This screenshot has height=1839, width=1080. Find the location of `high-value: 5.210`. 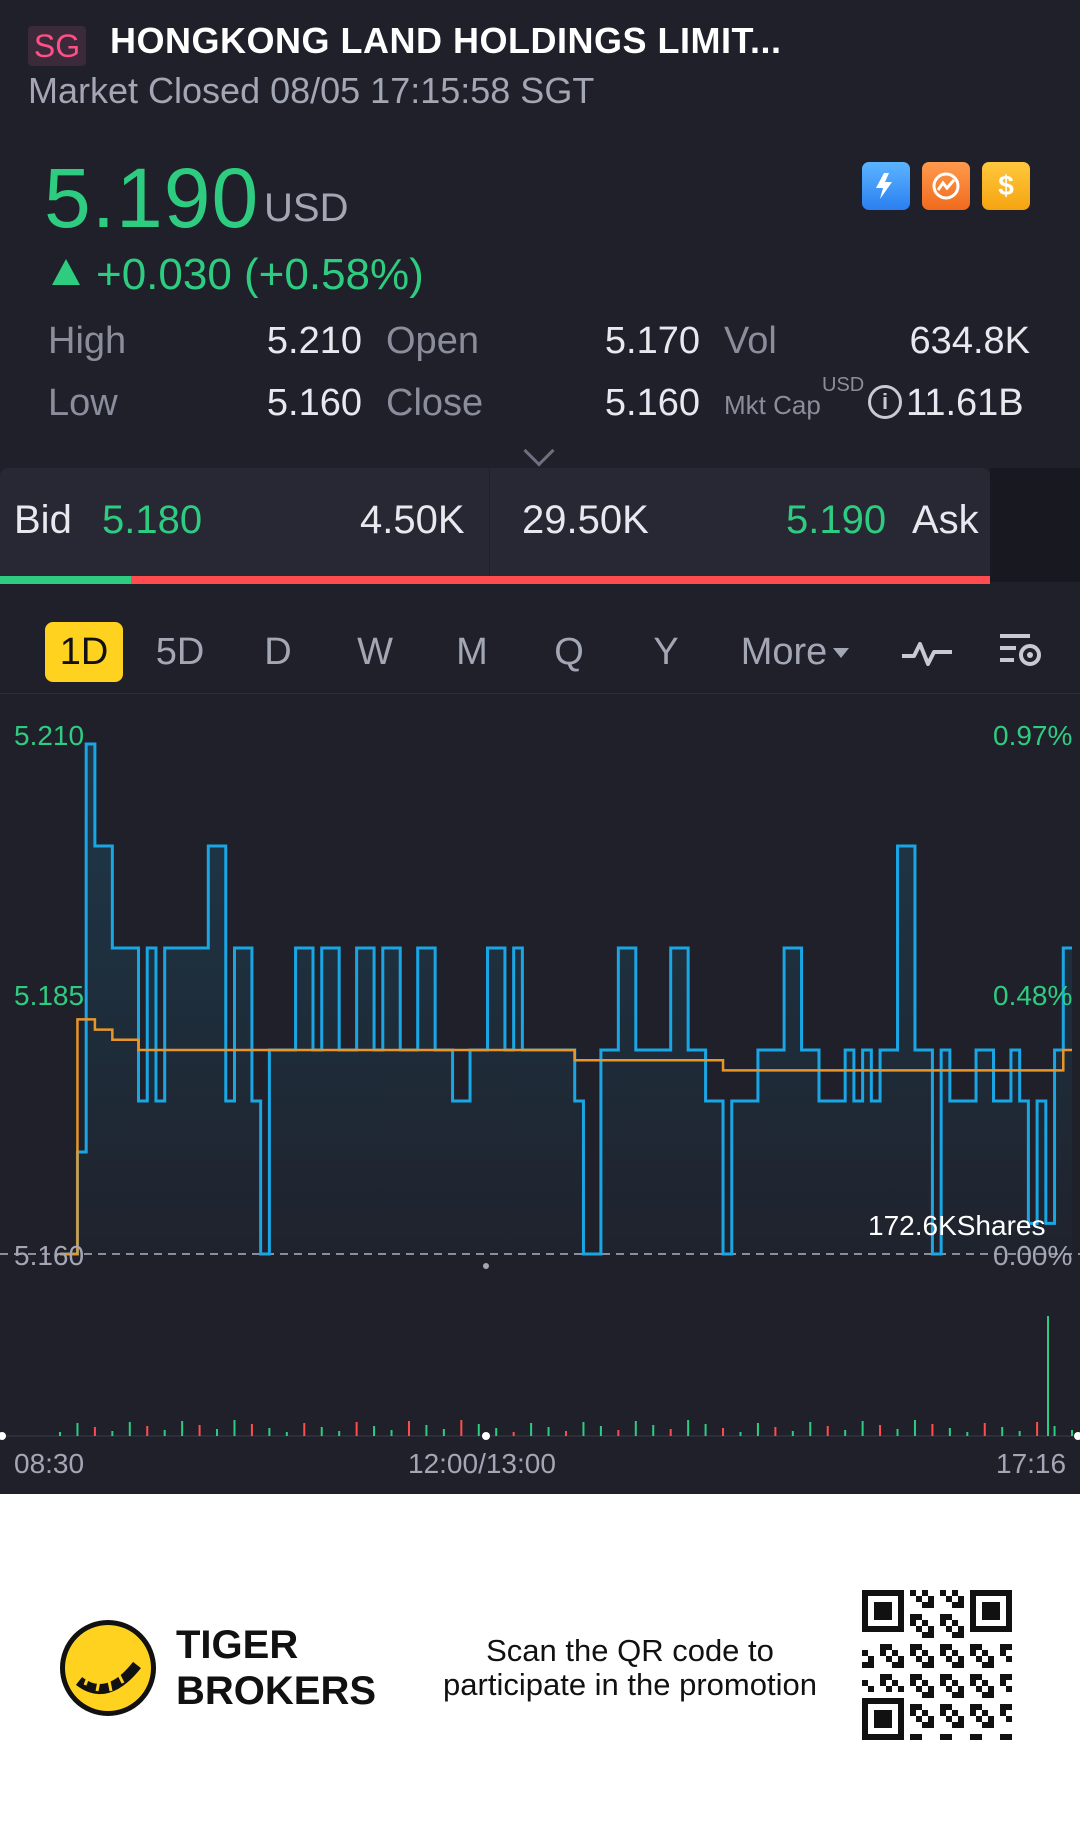

high-value: 5.210 is located at coordinates (314, 341).